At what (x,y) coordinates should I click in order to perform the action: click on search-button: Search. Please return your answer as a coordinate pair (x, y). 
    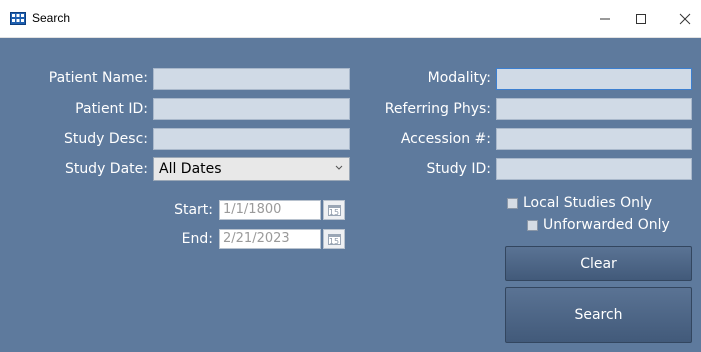
    Looking at the image, I should click on (598, 315).